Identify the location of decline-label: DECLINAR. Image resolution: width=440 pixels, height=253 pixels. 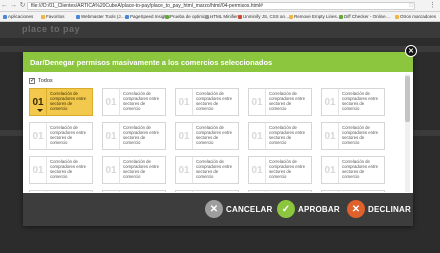
(389, 209).